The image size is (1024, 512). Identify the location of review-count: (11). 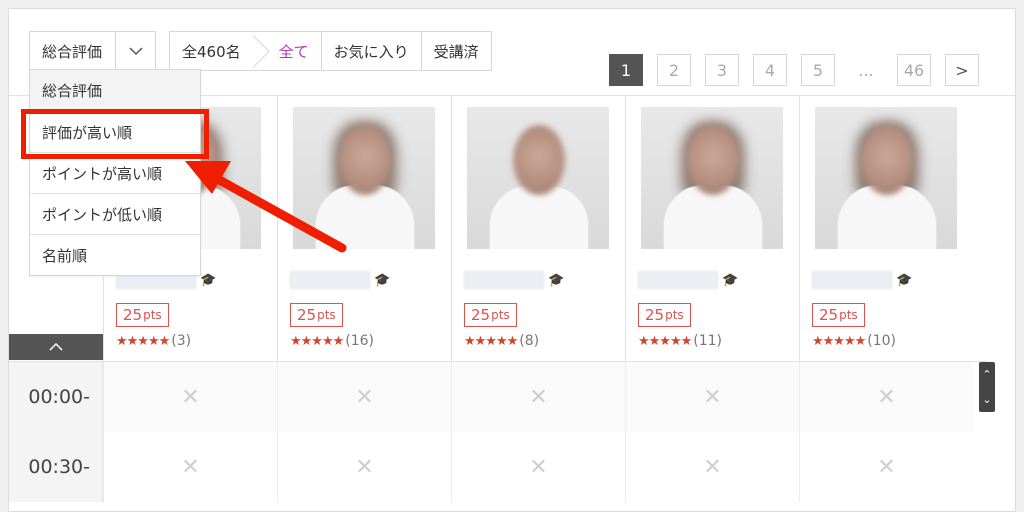
(708, 341).